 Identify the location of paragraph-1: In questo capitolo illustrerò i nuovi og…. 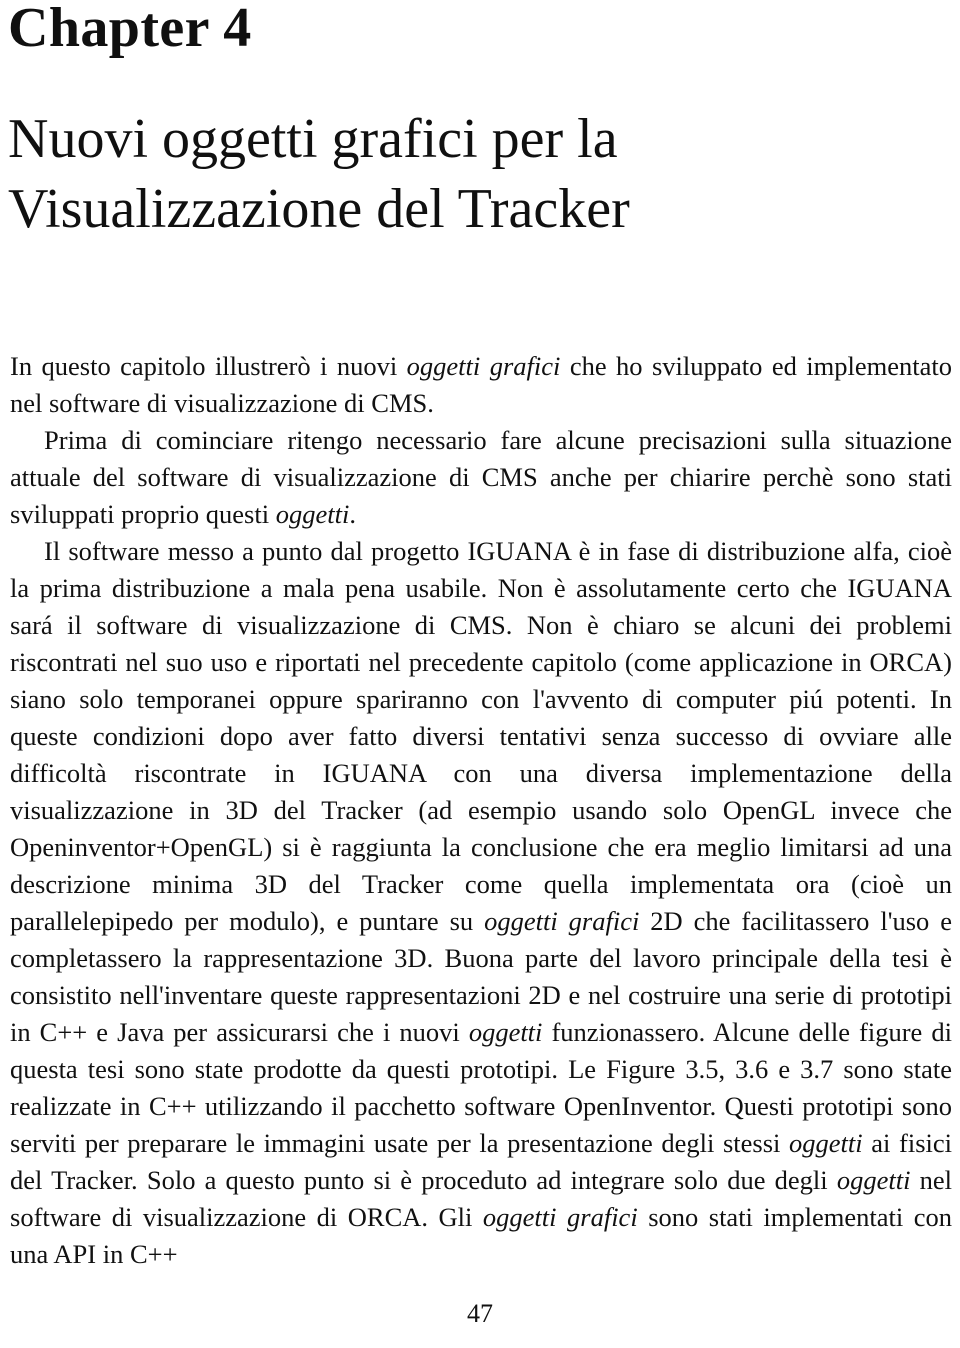
(481, 384).